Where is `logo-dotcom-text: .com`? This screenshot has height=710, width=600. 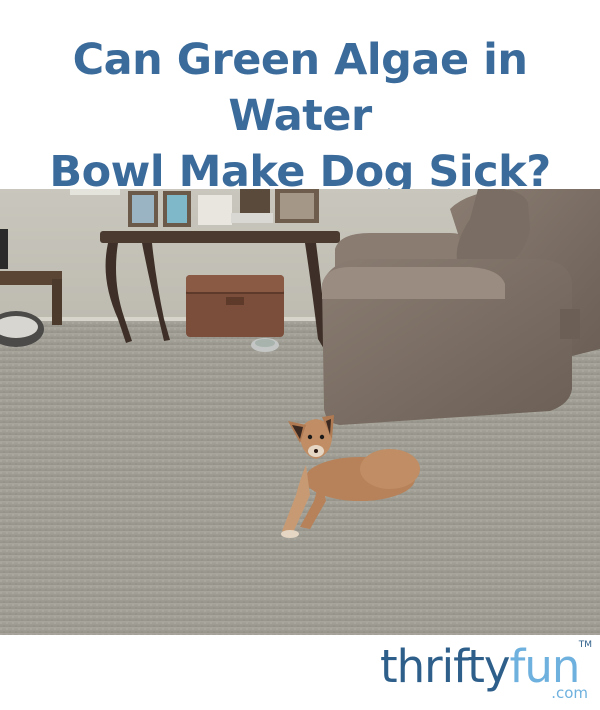 logo-dotcom-text: .com is located at coordinates (569, 693).